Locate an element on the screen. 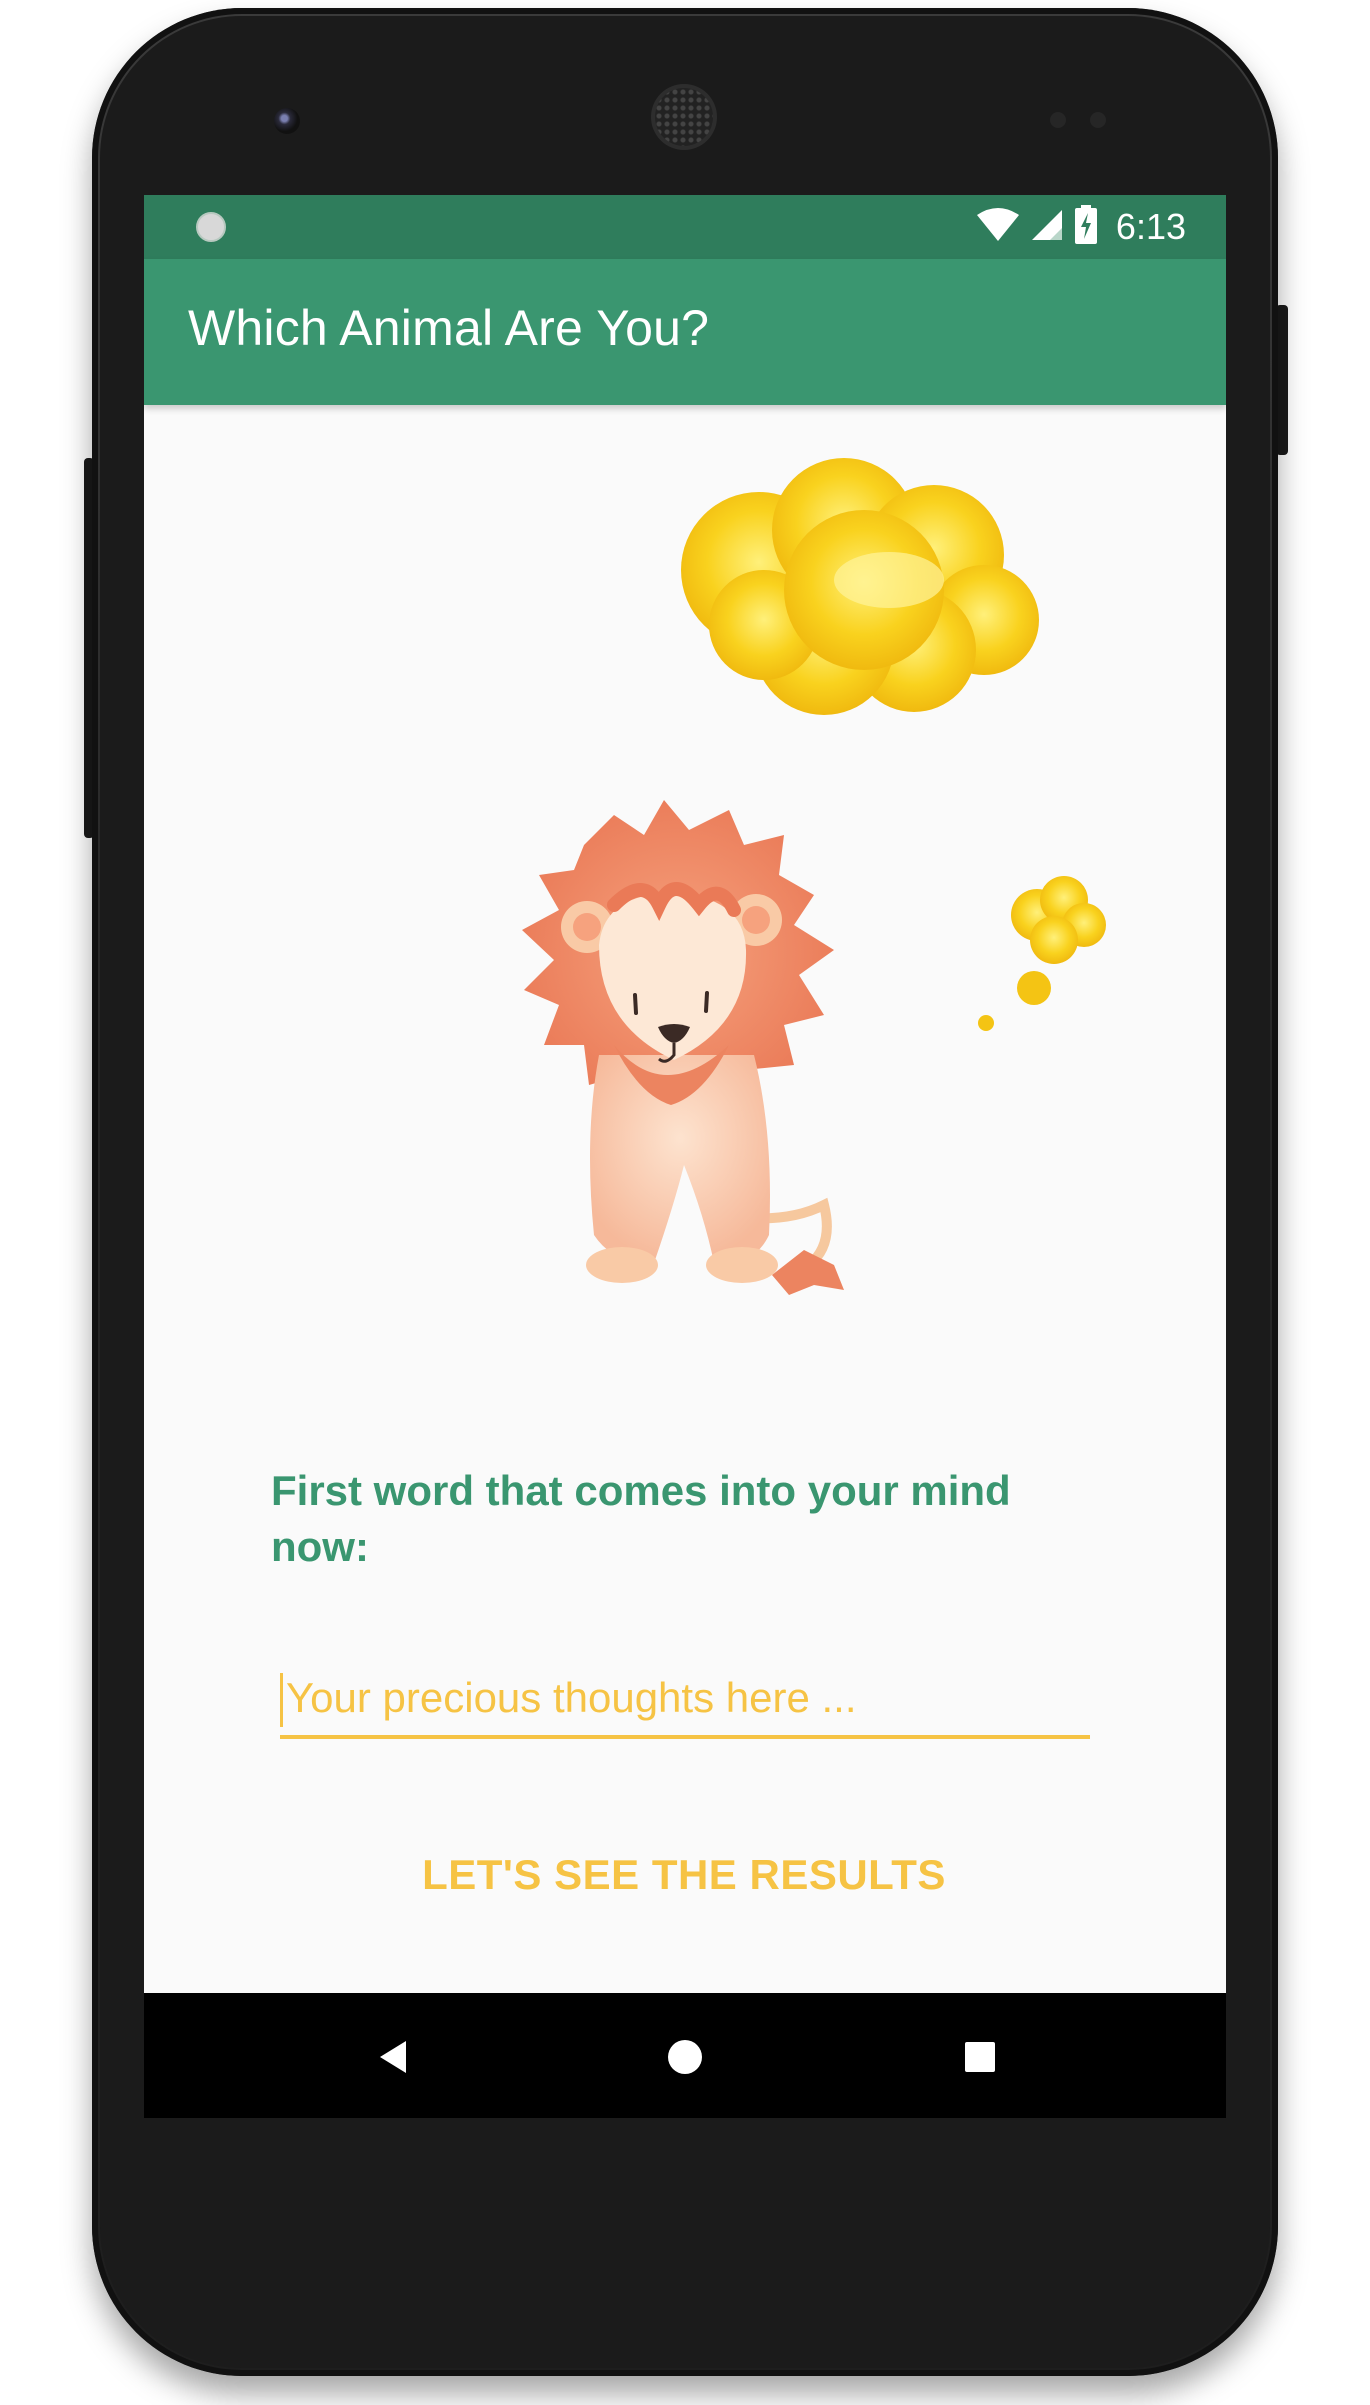 Image resolution: width=1370 pixels, height=2405 pixels. navigation-bar is located at coordinates (685, 2055).